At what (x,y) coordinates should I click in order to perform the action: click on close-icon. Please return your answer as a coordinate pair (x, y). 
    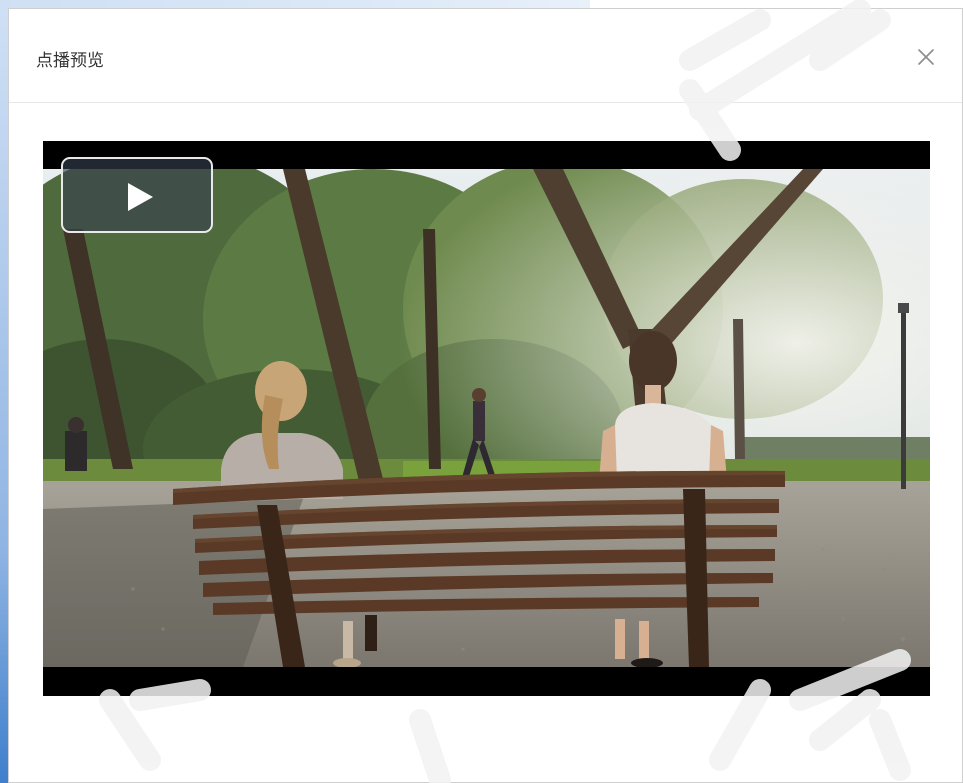
    Looking at the image, I should click on (926, 57).